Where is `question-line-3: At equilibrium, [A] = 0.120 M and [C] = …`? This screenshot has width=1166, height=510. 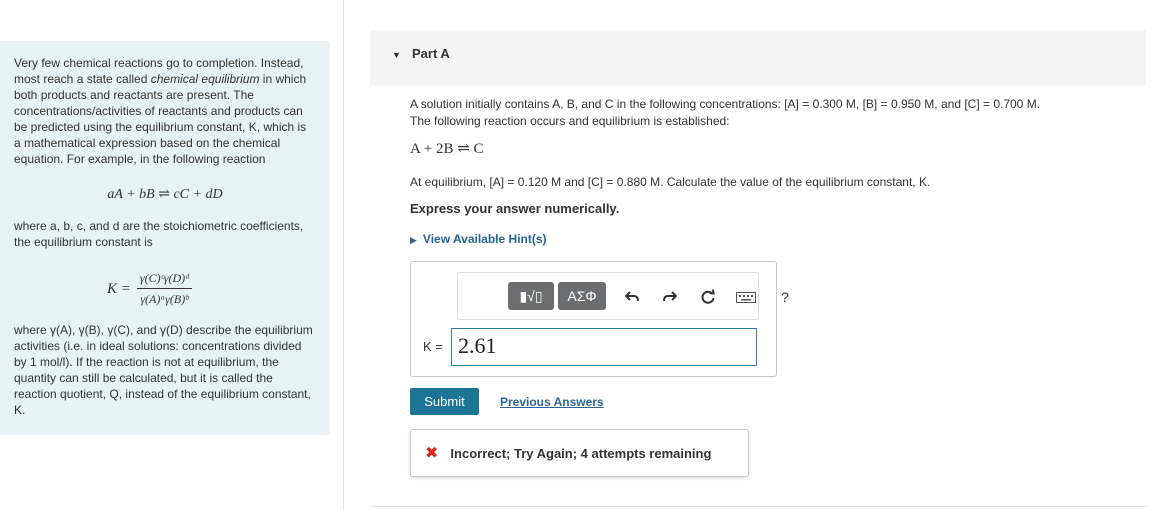 question-line-3: At equilibrium, [A] = 0.120 M and [C] = … is located at coordinates (670, 182).